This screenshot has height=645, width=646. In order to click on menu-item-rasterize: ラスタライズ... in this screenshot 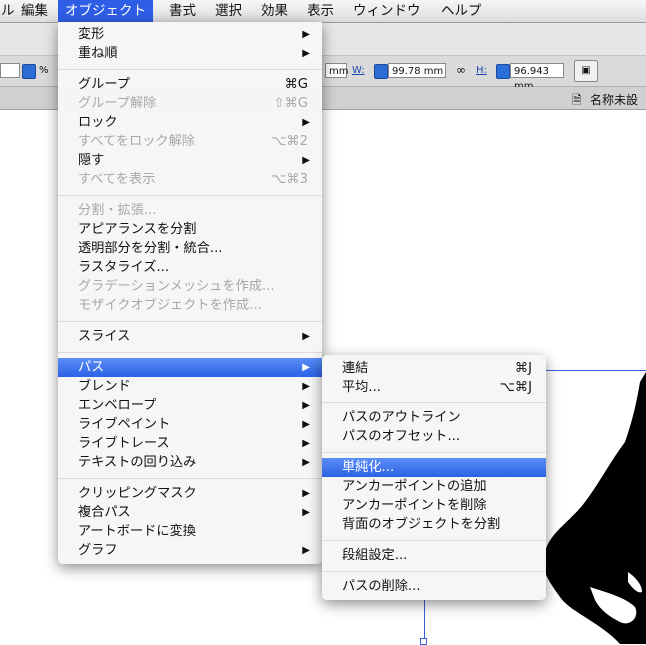, I will do `click(190, 267)`.